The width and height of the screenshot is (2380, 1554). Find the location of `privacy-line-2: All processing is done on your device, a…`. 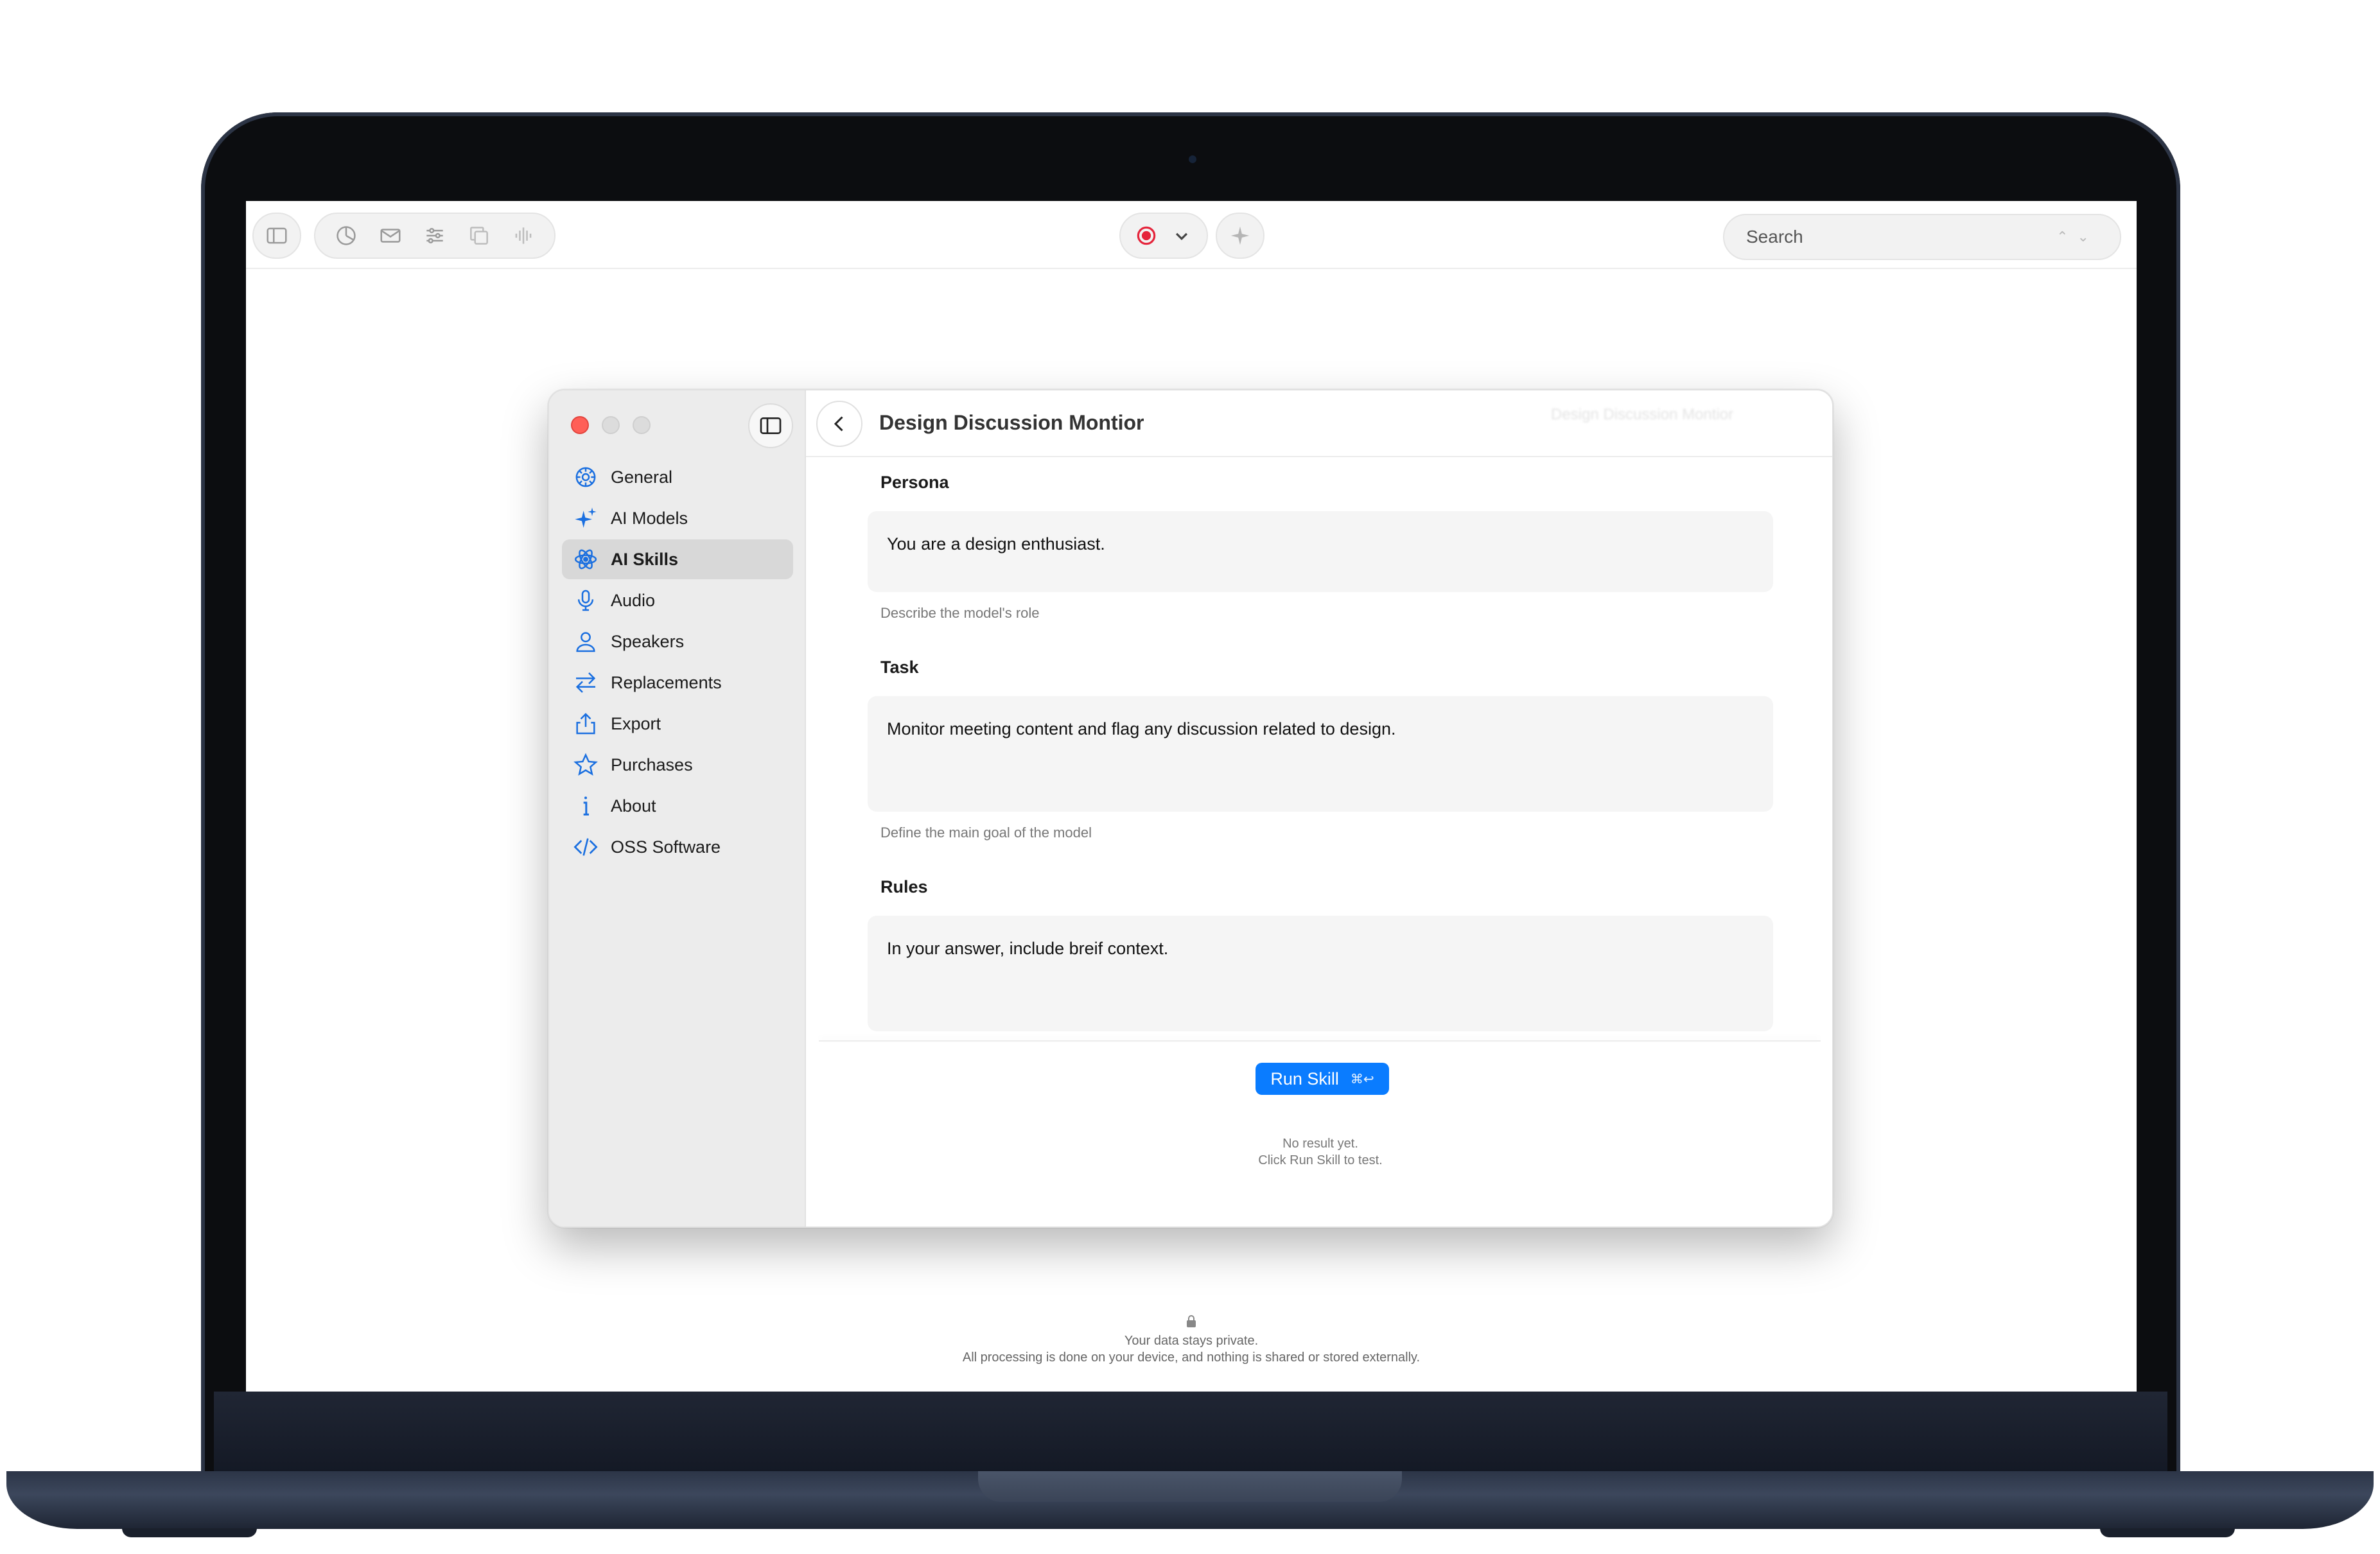

privacy-line-2: All processing is done on your device, a… is located at coordinates (1192, 1358).